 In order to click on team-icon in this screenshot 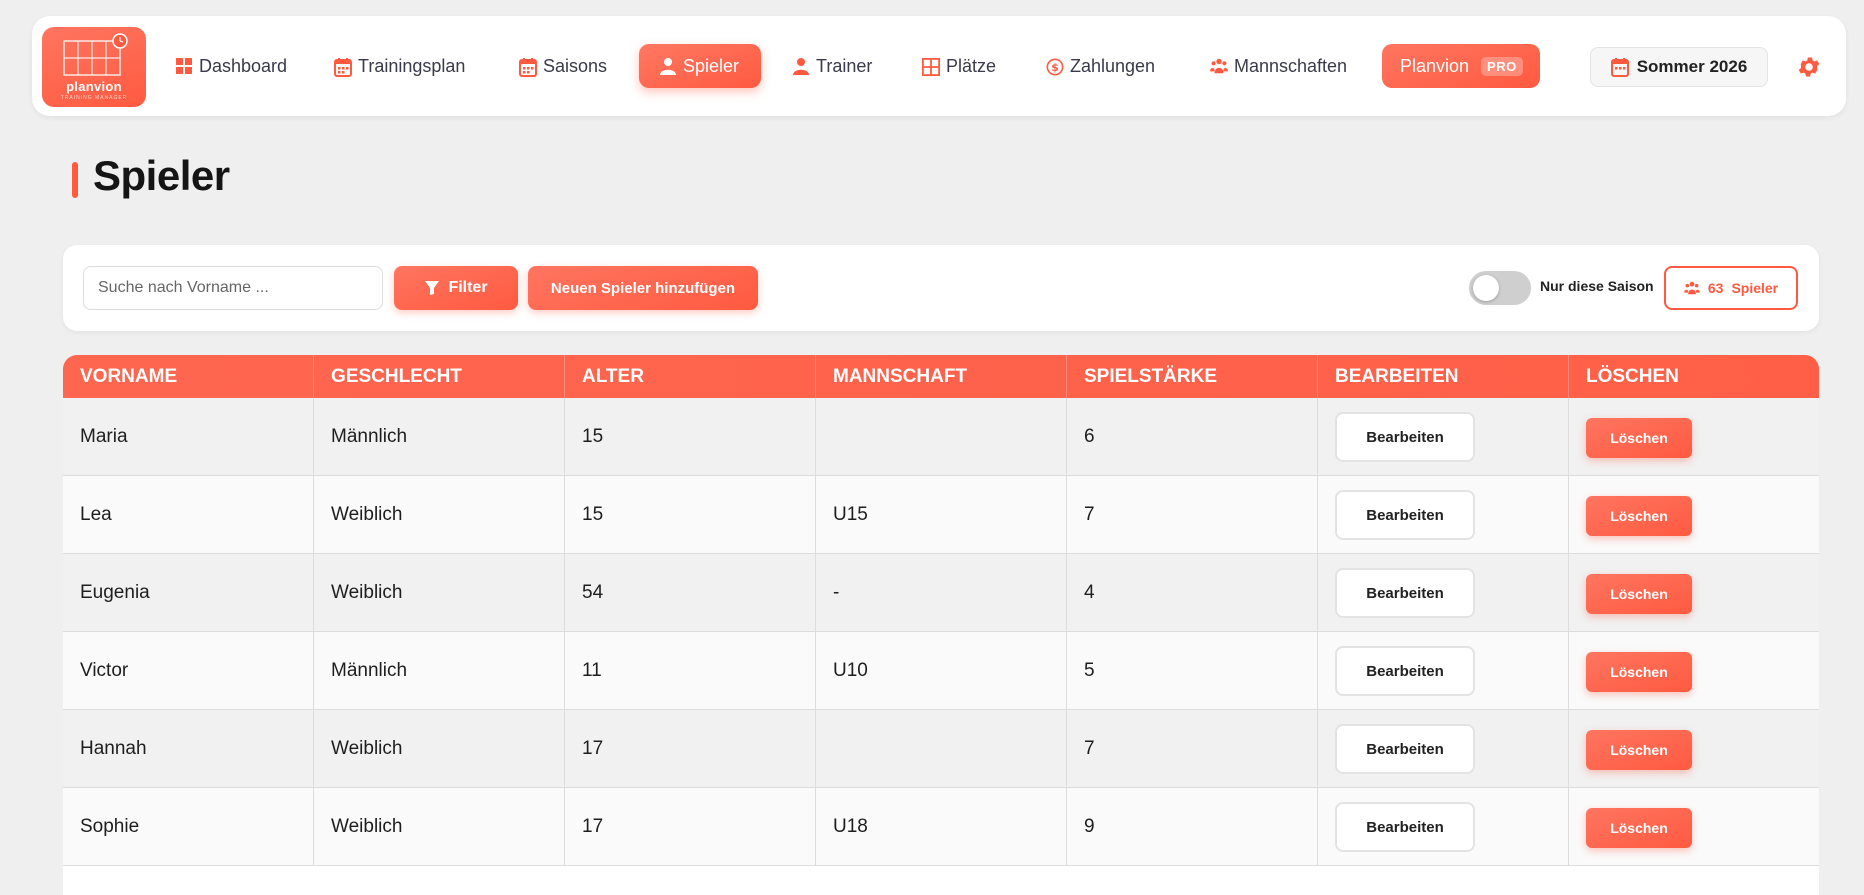, I will do `click(1692, 288)`.